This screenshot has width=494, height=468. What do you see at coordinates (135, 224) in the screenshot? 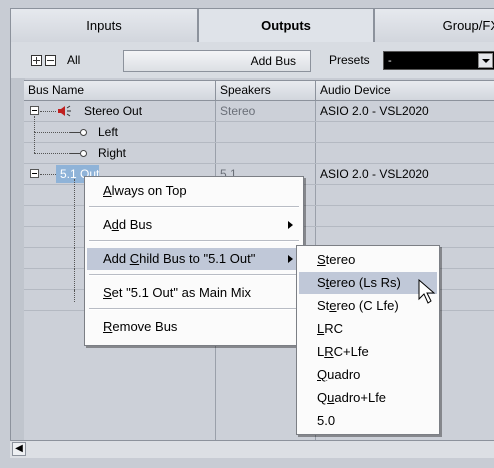
I see `menu-item-label: d Bus` at bounding box center [135, 224].